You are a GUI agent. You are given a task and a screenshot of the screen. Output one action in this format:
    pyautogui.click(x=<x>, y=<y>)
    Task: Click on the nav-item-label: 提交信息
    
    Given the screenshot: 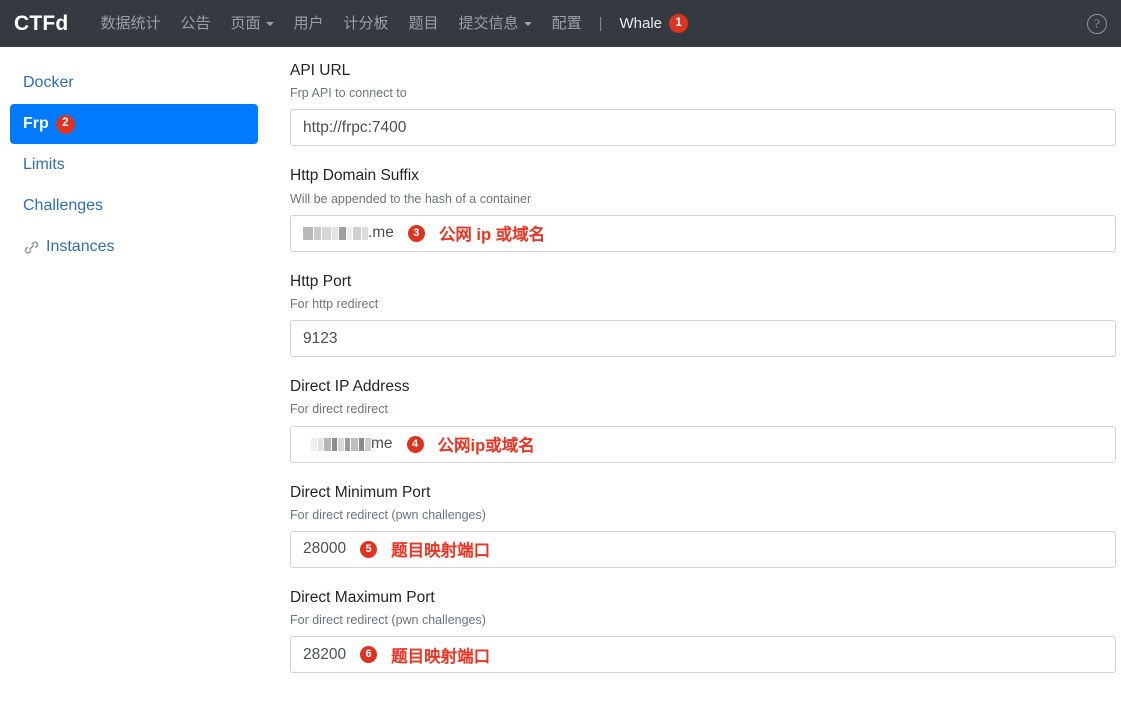 What is the action you would take?
    pyautogui.click(x=488, y=23)
    